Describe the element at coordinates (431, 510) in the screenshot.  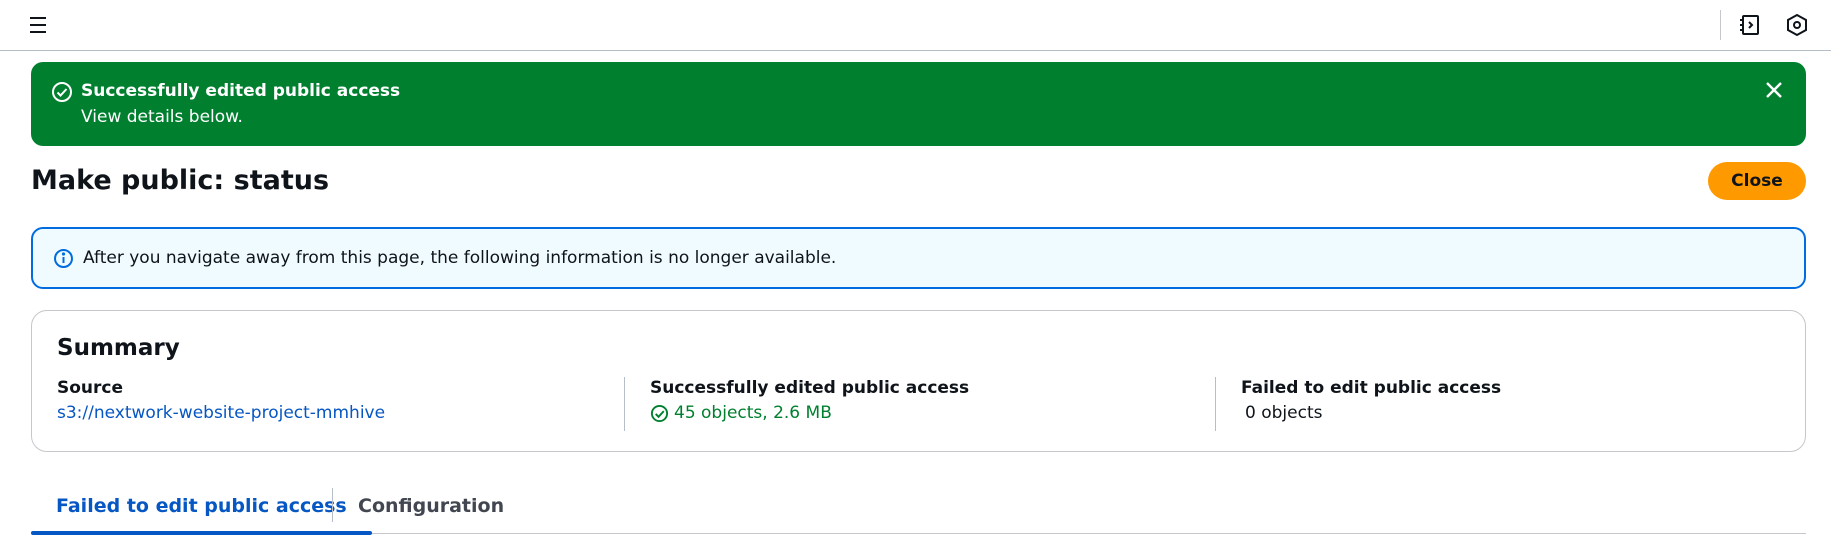
I see `tab-configuration: Configuration` at that location.